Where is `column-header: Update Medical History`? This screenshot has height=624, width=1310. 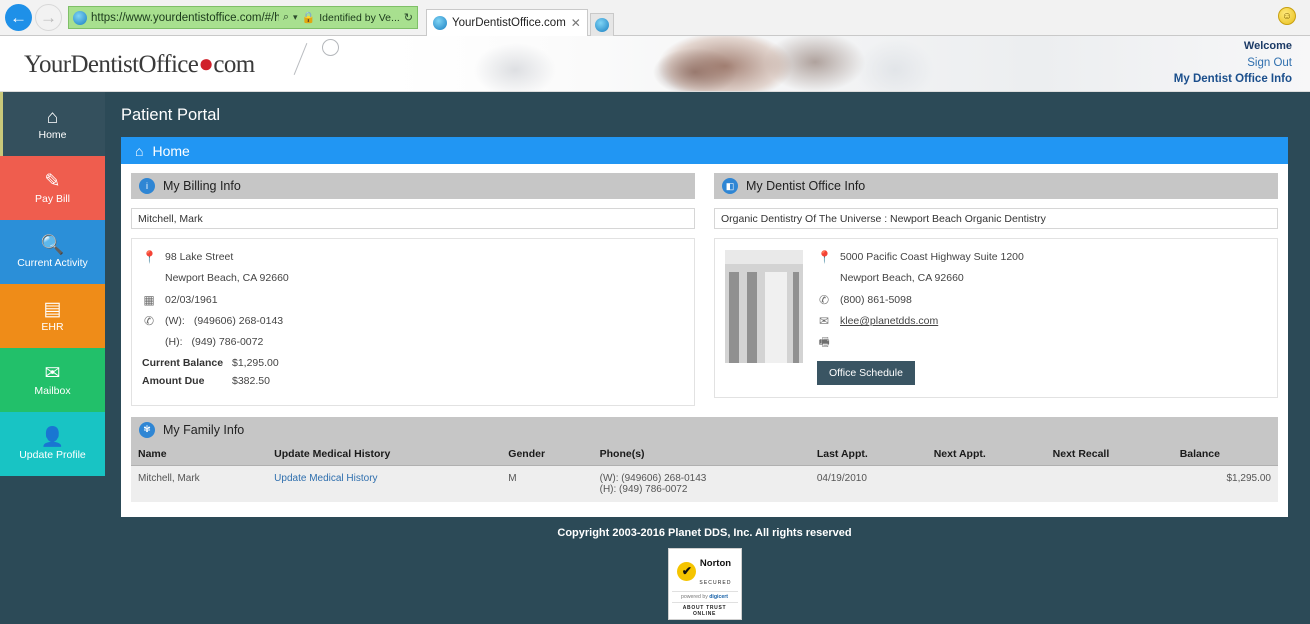 column-header: Update Medical History is located at coordinates (384, 454).